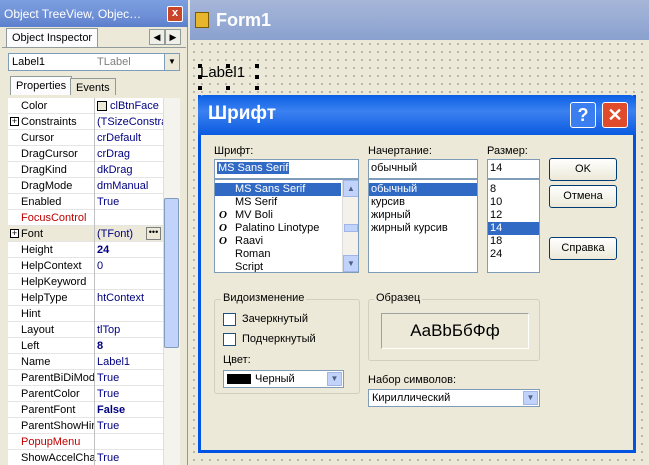  I want to click on dialog-close-button: ✕, so click(615, 115).